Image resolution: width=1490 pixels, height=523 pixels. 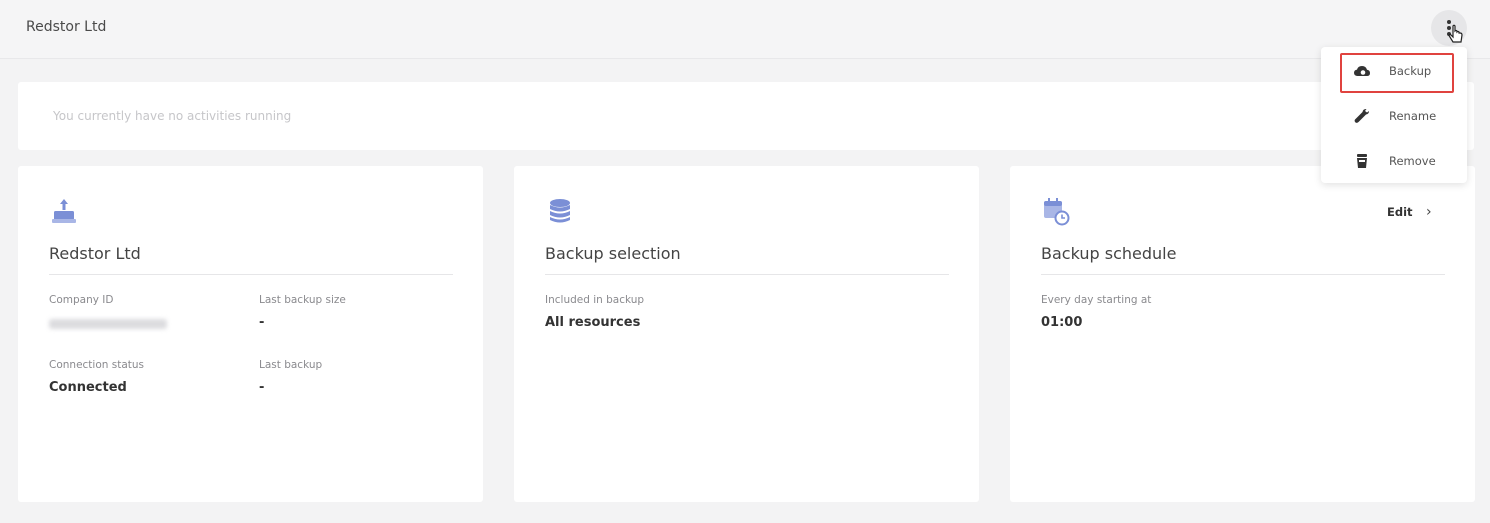 I want to click on activity-status-text: You currently have no activities running, so click(x=172, y=116).